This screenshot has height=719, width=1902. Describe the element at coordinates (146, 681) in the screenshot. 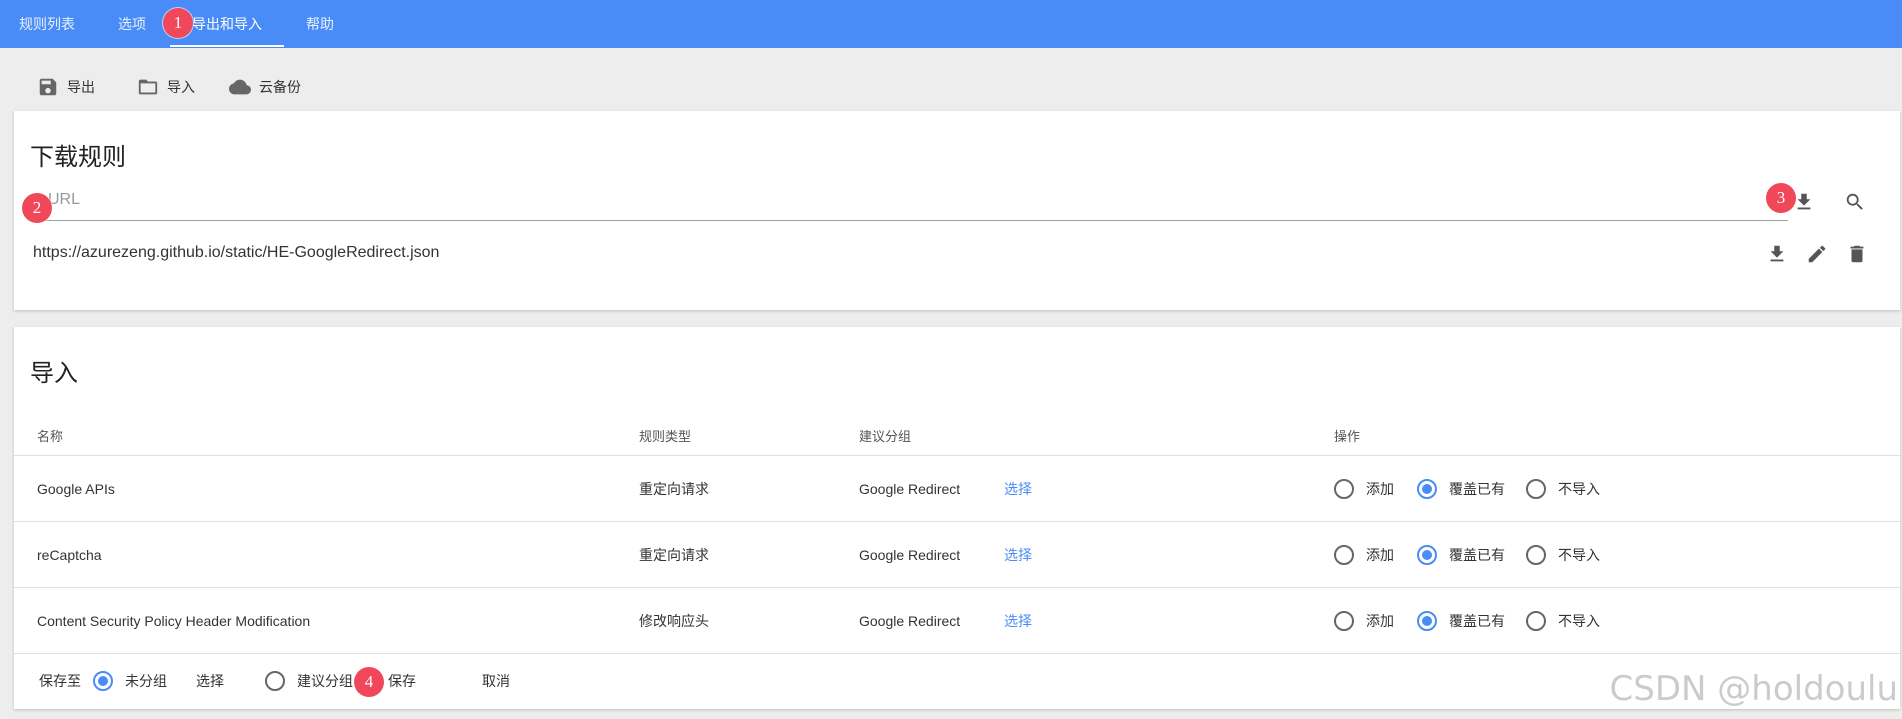

I see `radio-ungrouped-label: 未分组` at that location.